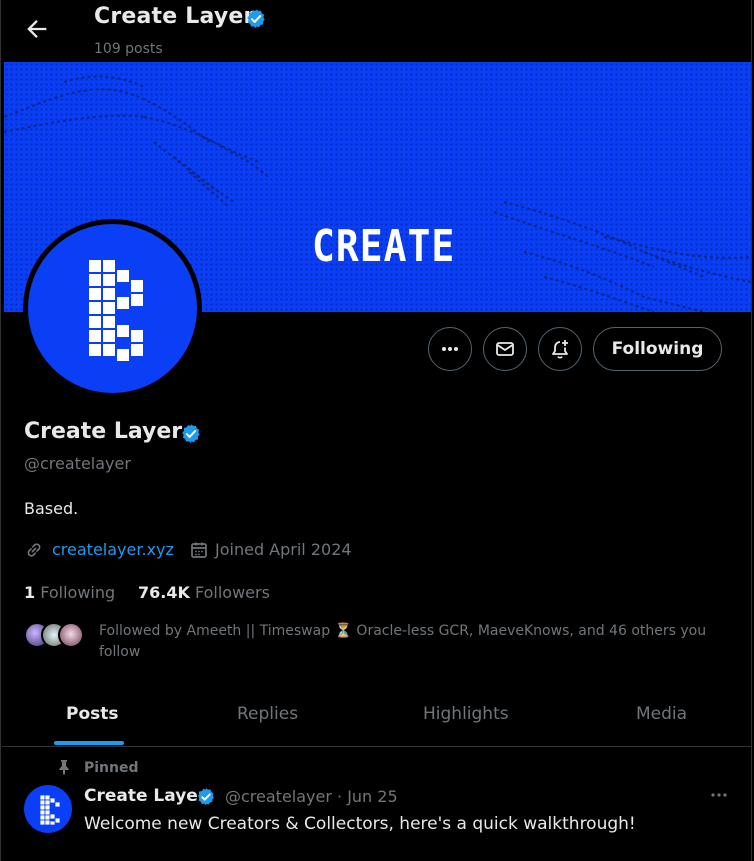  I want to click on following-stat: 1 Following, so click(69, 592).